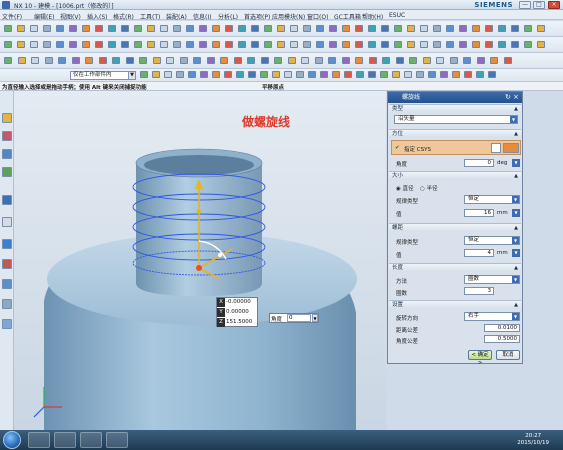 The width and height of the screenshot is (563, 450). Describe the element at coordinates (117, 440) in the screenshot. I see `taskbar-app-nx` at that location.